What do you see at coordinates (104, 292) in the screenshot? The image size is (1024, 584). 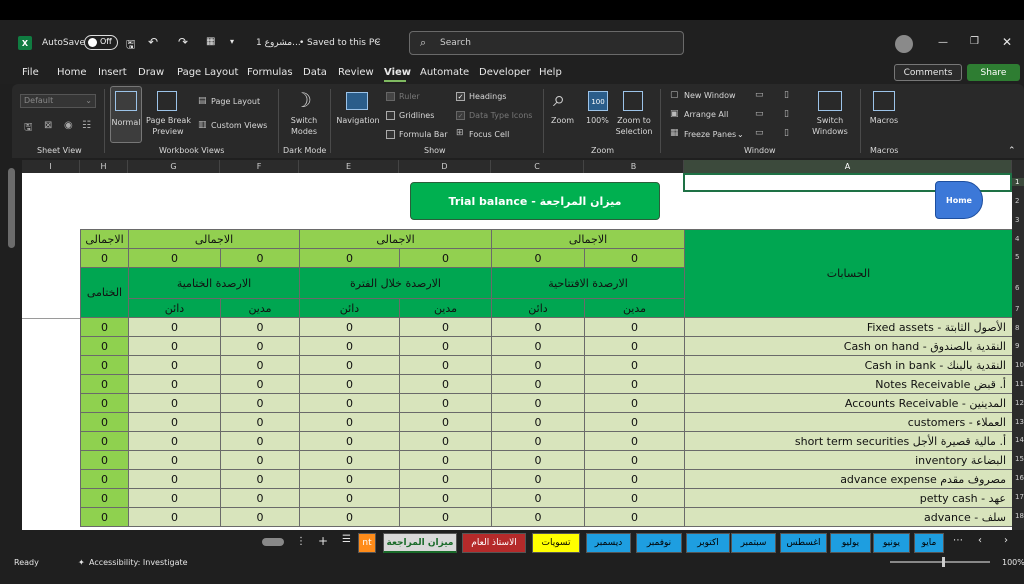 I see `final-total-header-cell: الختامى` at bounding box center [104, 292].